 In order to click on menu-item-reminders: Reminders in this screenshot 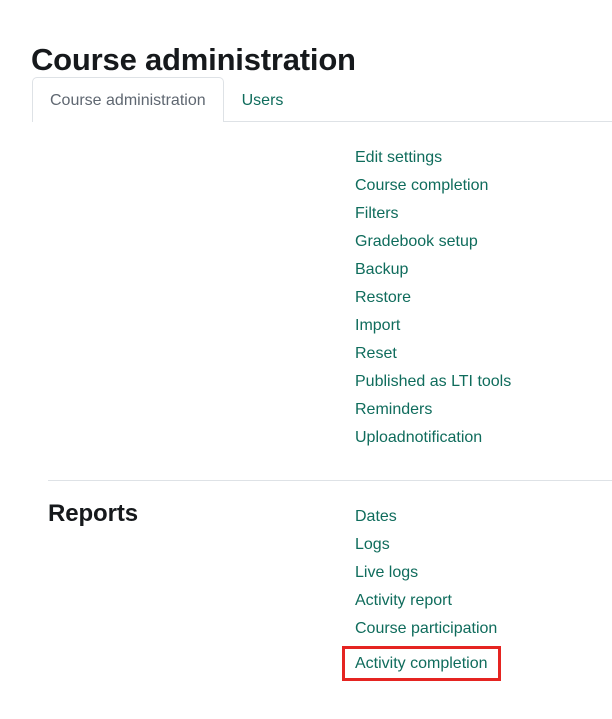, I will do `click(480, 410)`.